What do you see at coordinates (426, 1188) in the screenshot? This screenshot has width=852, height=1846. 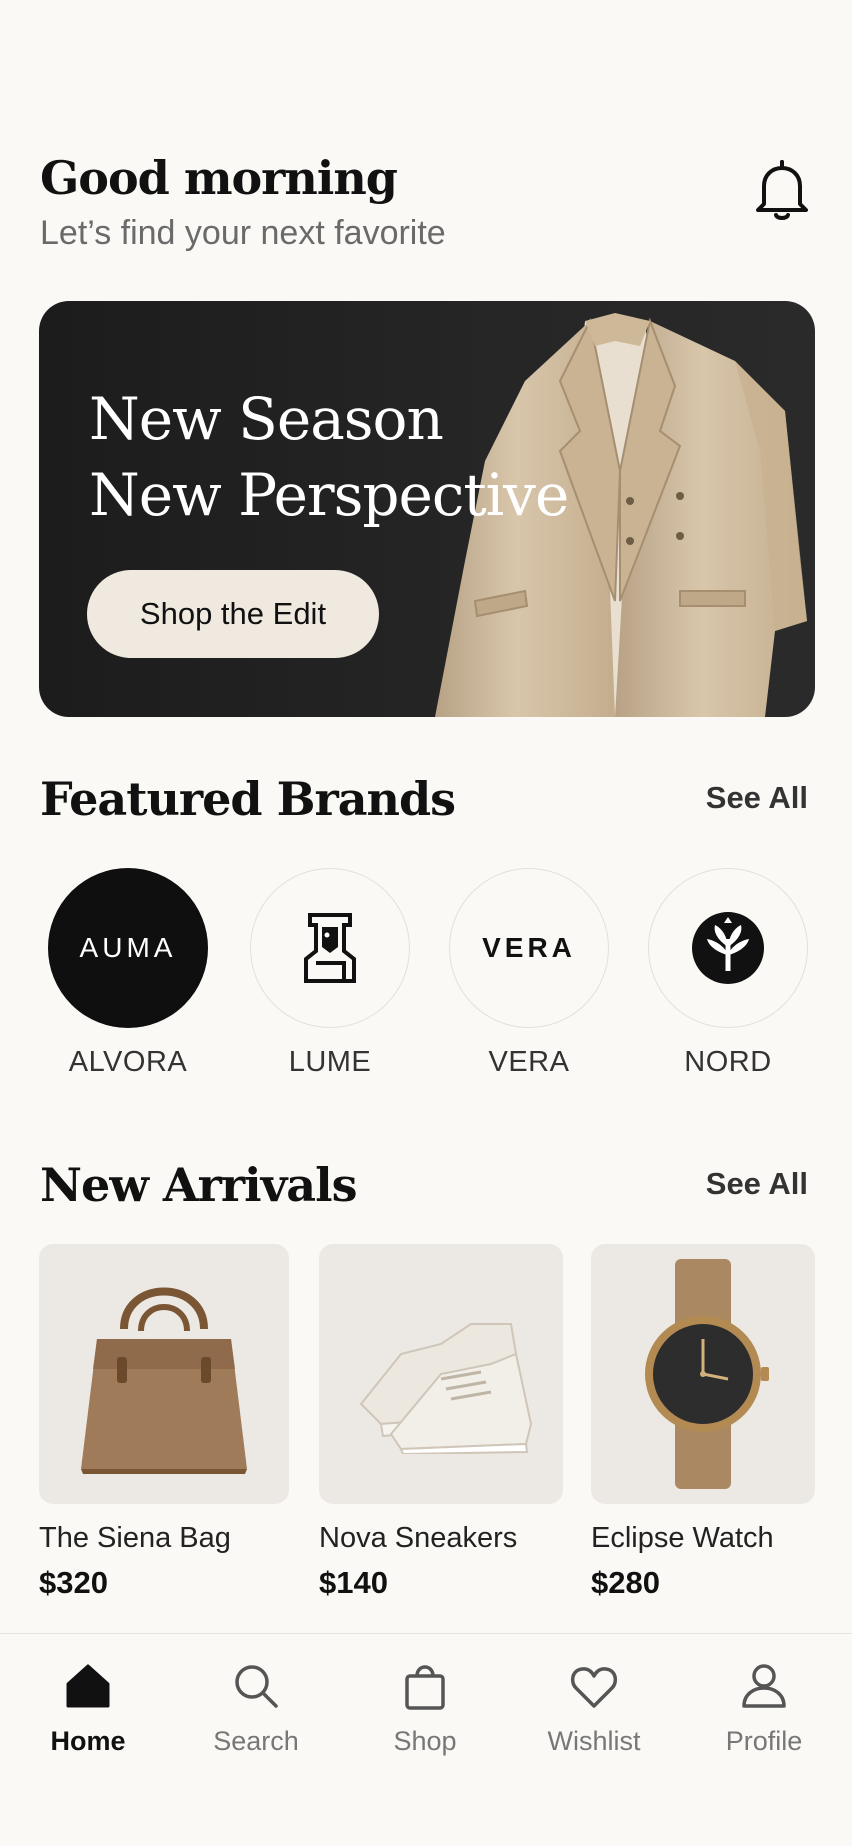 I see `new-arrivals-header: New Arrivals See All` at bounding box center [426, 1188].